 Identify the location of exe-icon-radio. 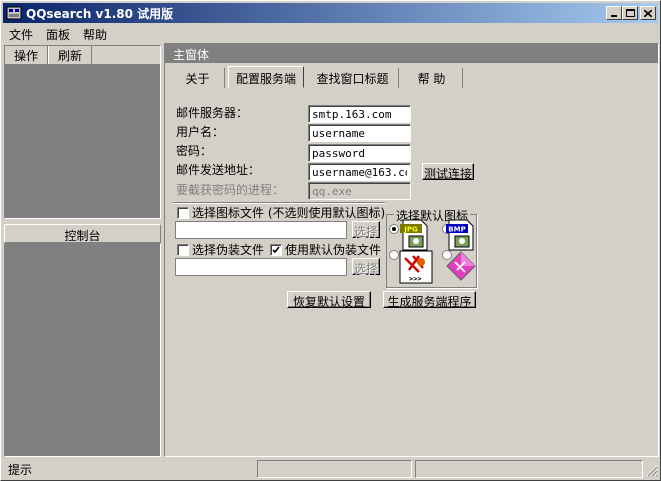
(394, 255).